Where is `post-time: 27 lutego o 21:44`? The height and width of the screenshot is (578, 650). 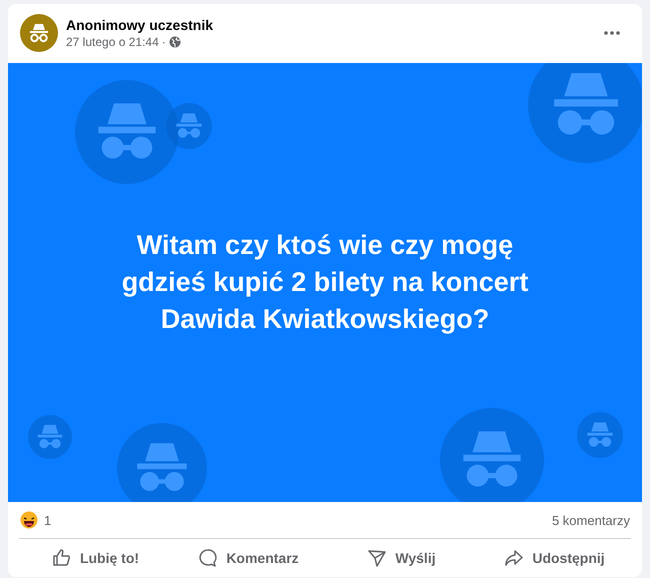
post-time: 27 lutego o 21:44 is located at coordinates (112, 42).